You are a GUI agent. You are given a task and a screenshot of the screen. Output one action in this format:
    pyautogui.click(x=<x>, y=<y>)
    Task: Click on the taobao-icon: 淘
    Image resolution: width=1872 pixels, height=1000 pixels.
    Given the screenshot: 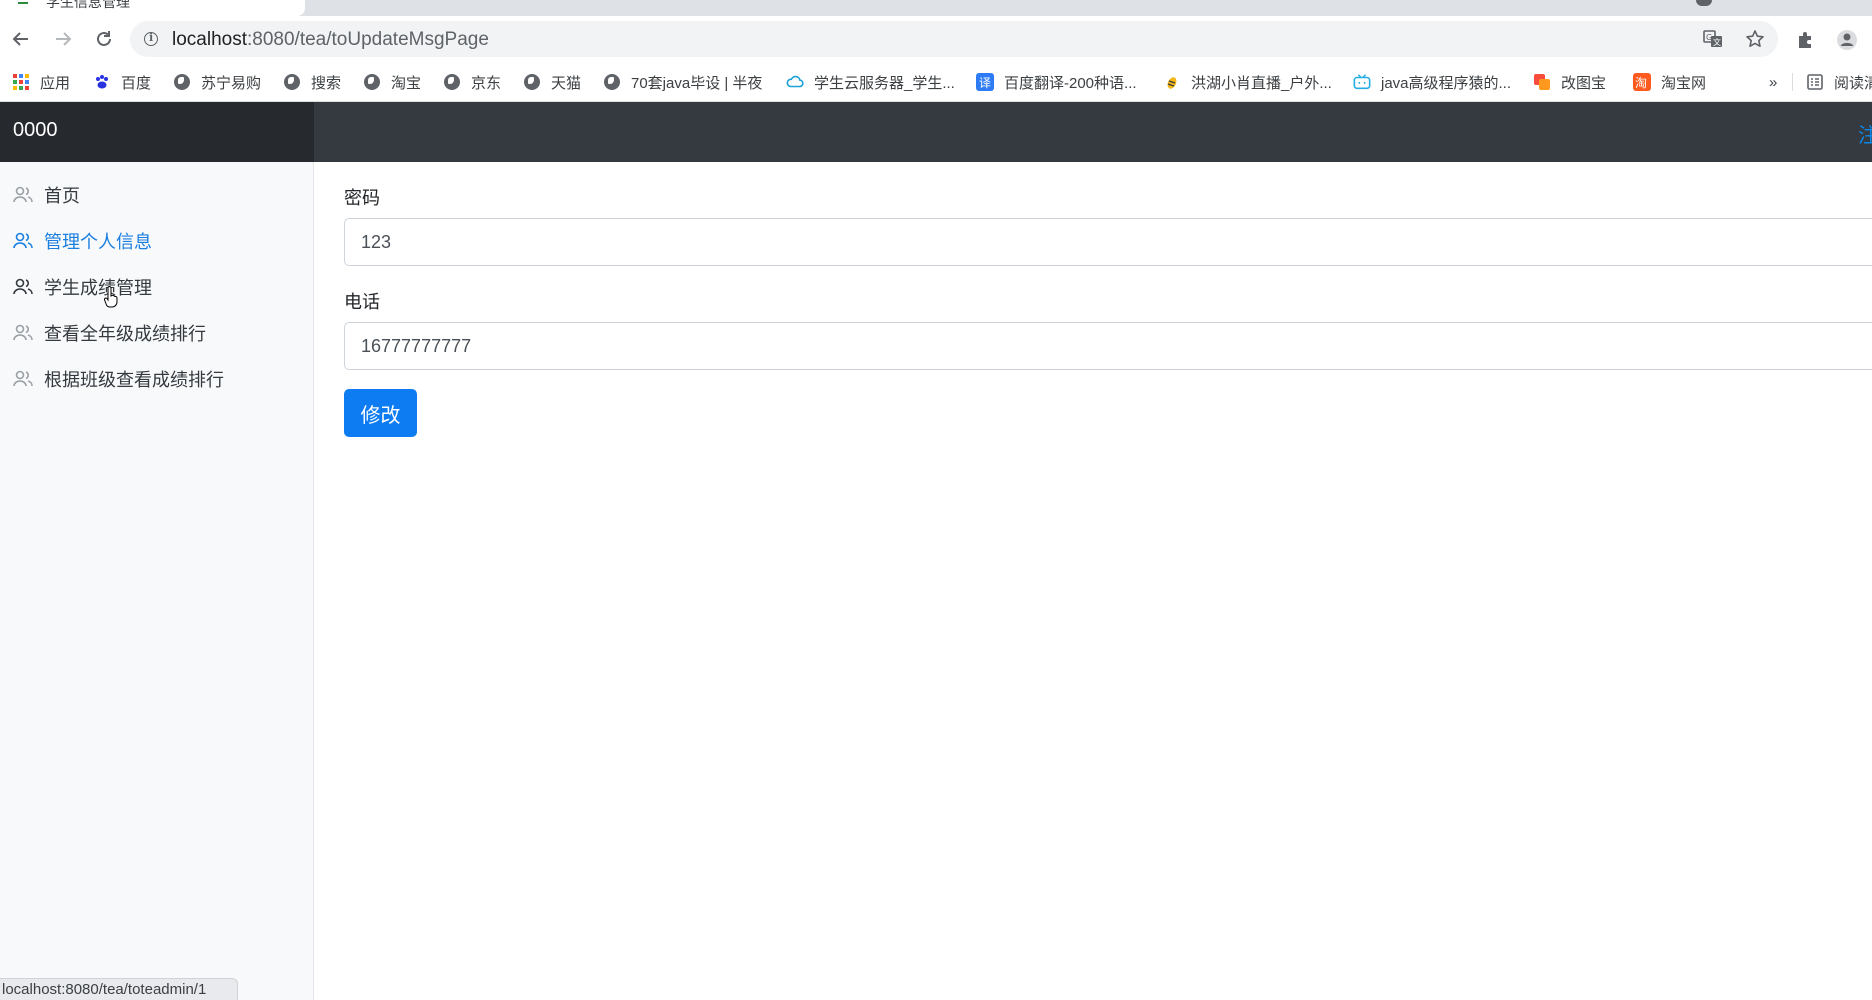 What is the action you would take?
    pyautogui.click(x=1642, y=82)
    